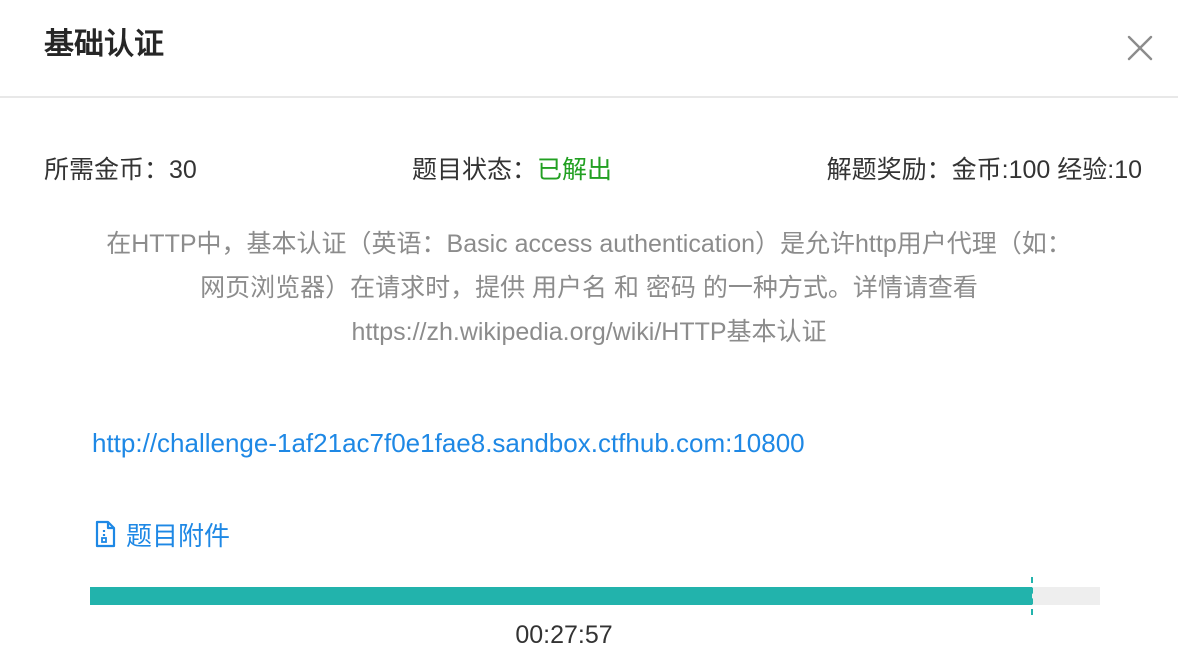  What do you see at coordinates (564, 635) in the screenshot?
I see `countdown-timer: 00:27:57` at bounding box center [564, 635].